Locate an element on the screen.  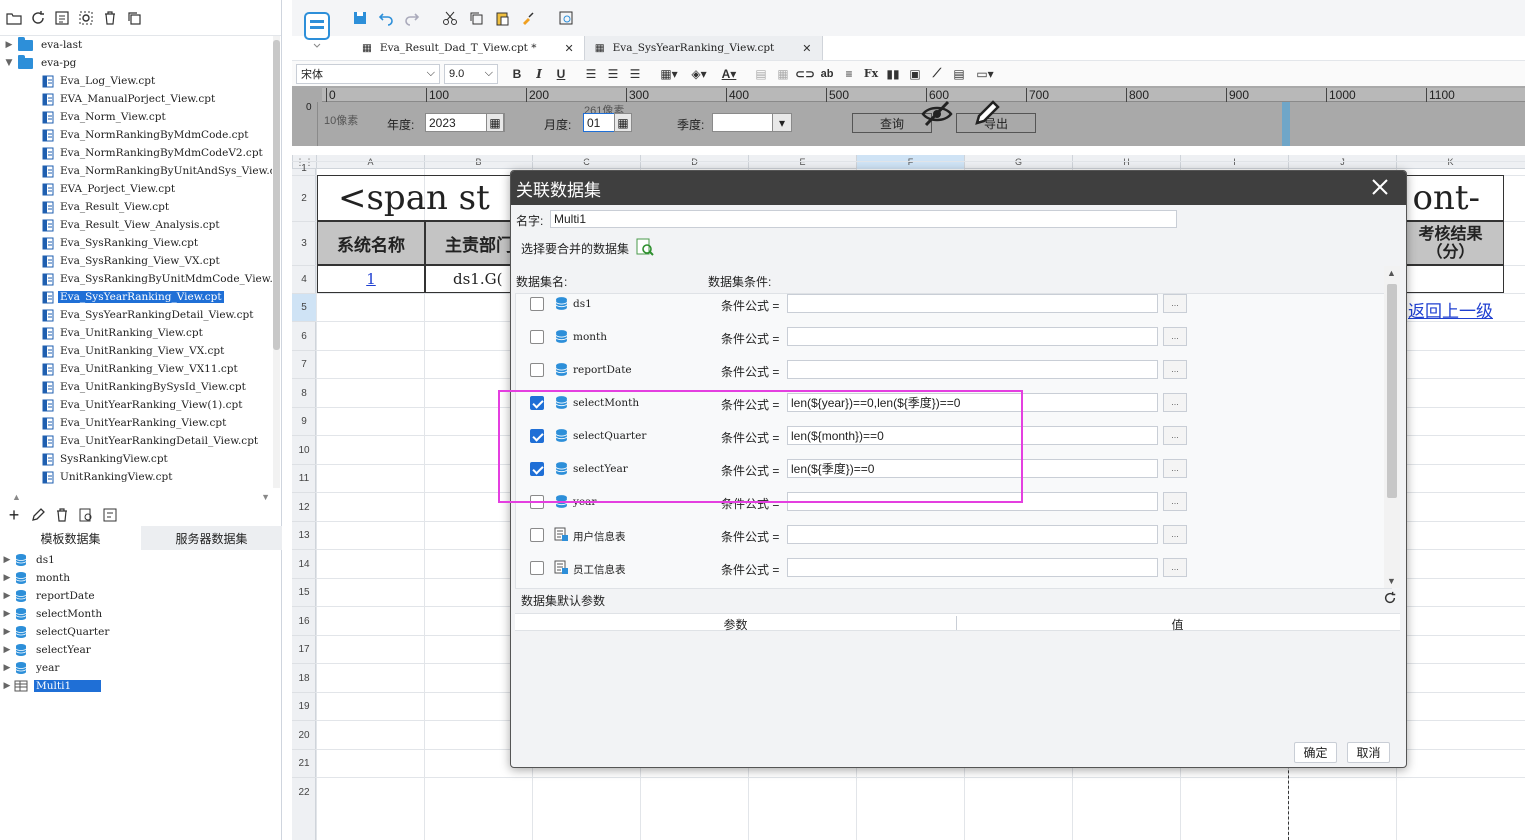
underline-icon: U is located at coordinates (561, 74).